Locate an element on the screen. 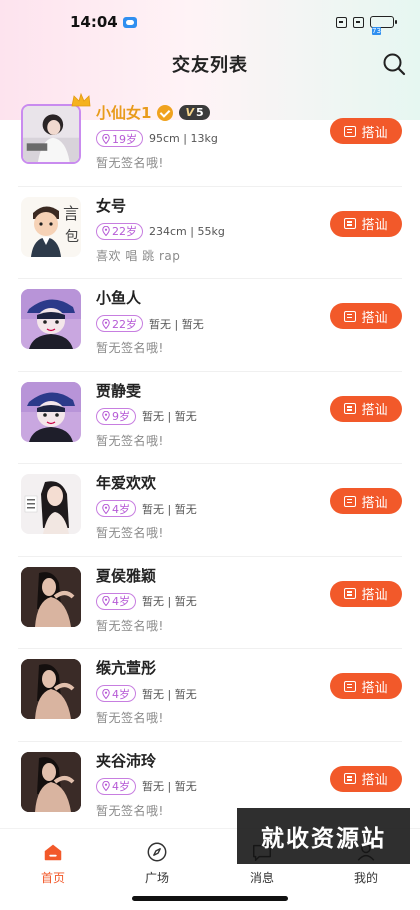  user-row: 小仙女1 V 5 19岁 95cm | 13kg 暂无签名哦! 搭讪 is located at coordinates (210, 139).